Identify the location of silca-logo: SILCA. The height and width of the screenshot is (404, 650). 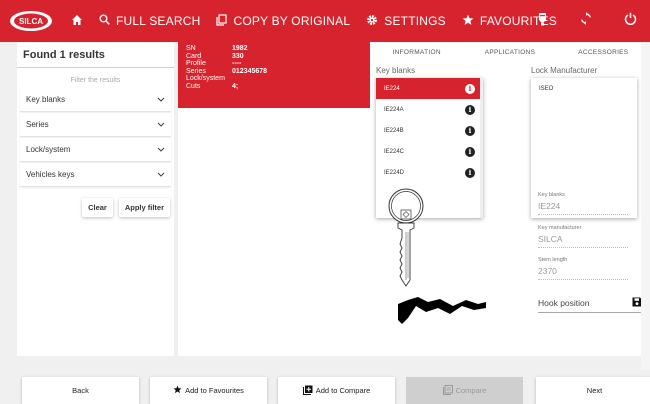
(33, 21).